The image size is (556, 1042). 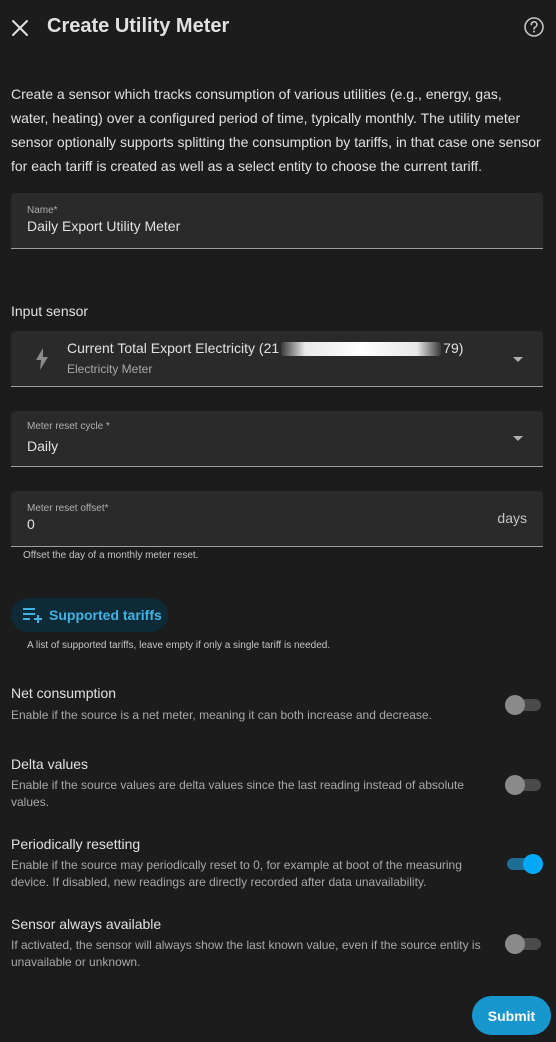 I want to click on name-field-value: Daily Export Utility Meter, so click(x=103, y=226).